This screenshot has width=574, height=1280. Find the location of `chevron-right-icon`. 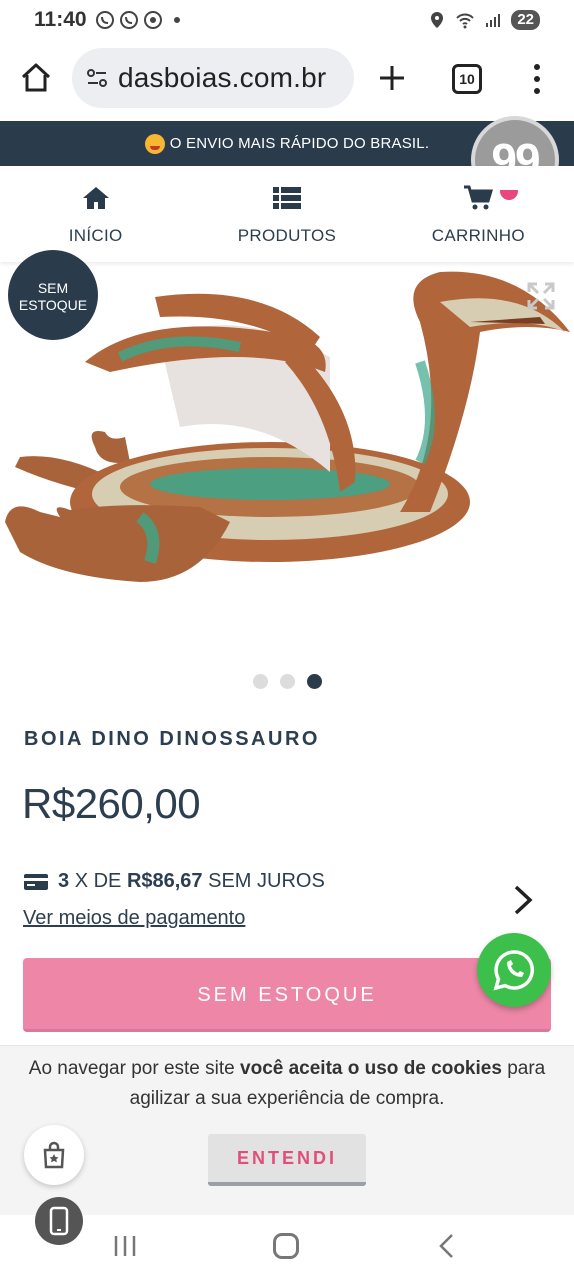

chevron-right-icon is located at coordinates (524, 900).